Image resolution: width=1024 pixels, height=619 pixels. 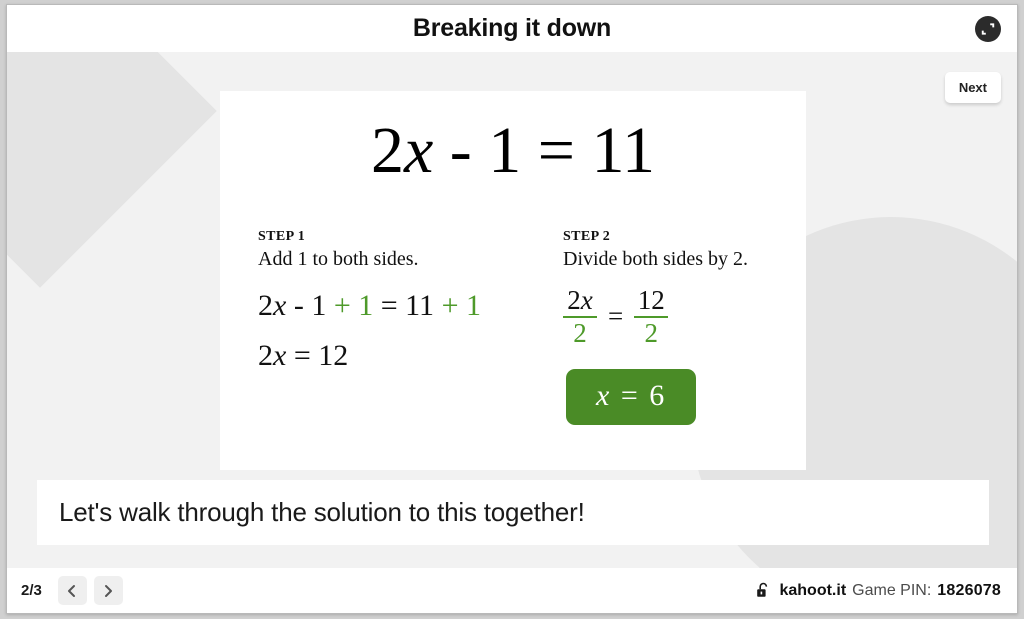 What do you see at coordinates (387, 150) in the screenshot?
I see `main-eq-coefficient: 2` at bounding box center [387, 150].